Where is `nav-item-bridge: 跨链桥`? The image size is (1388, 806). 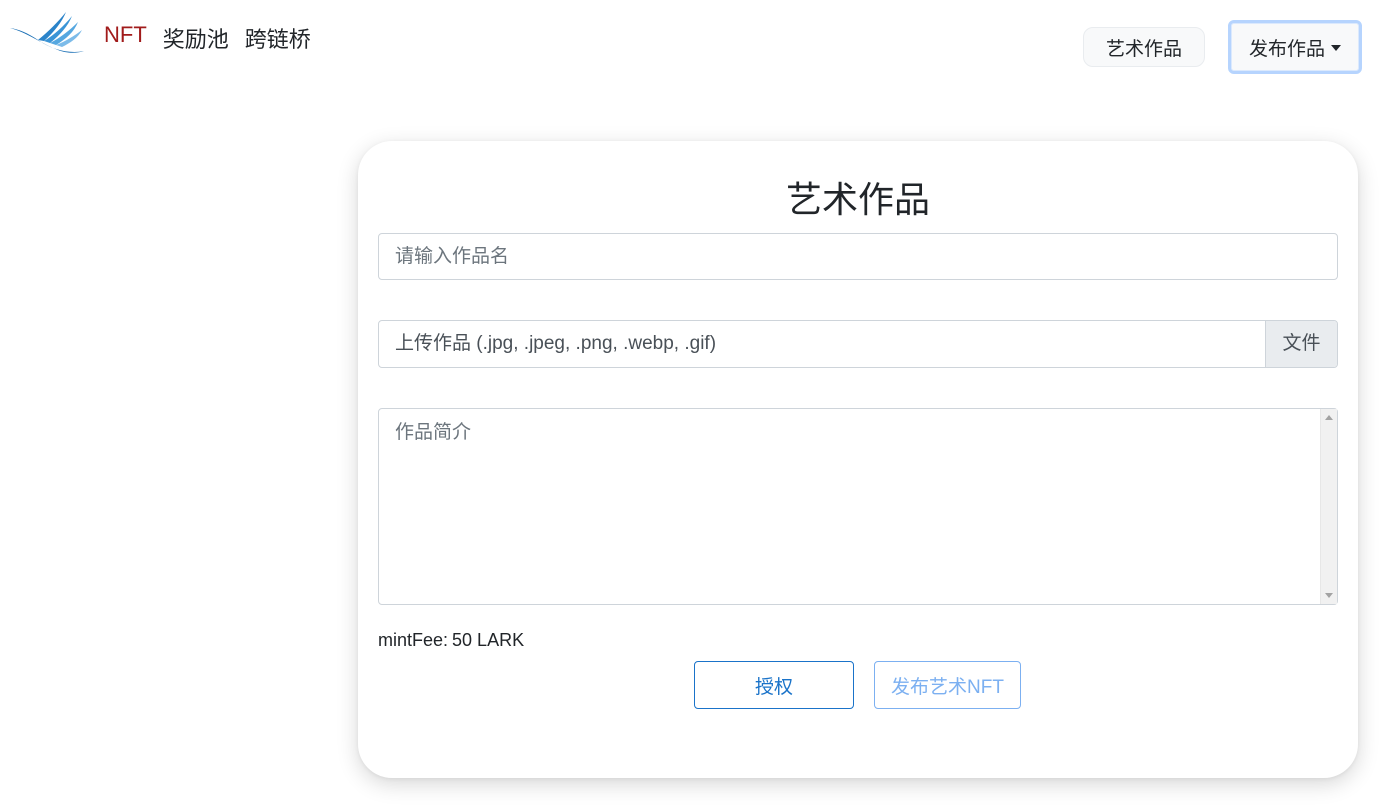
nav-item-bridge: 跨链桥 is located at coordinates (278, 38).